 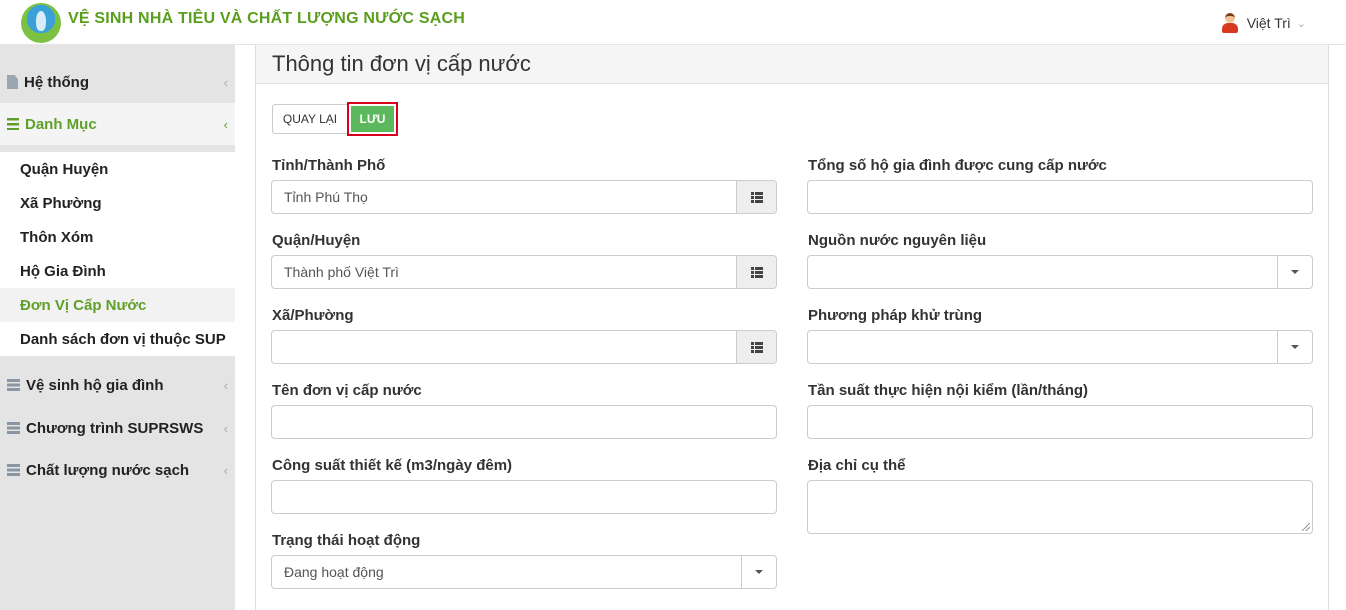 What do you see at coordinates (310, 119) in the screenshot?
I see `back-button: QUAY LẠI` at bounding box center [310, 119].